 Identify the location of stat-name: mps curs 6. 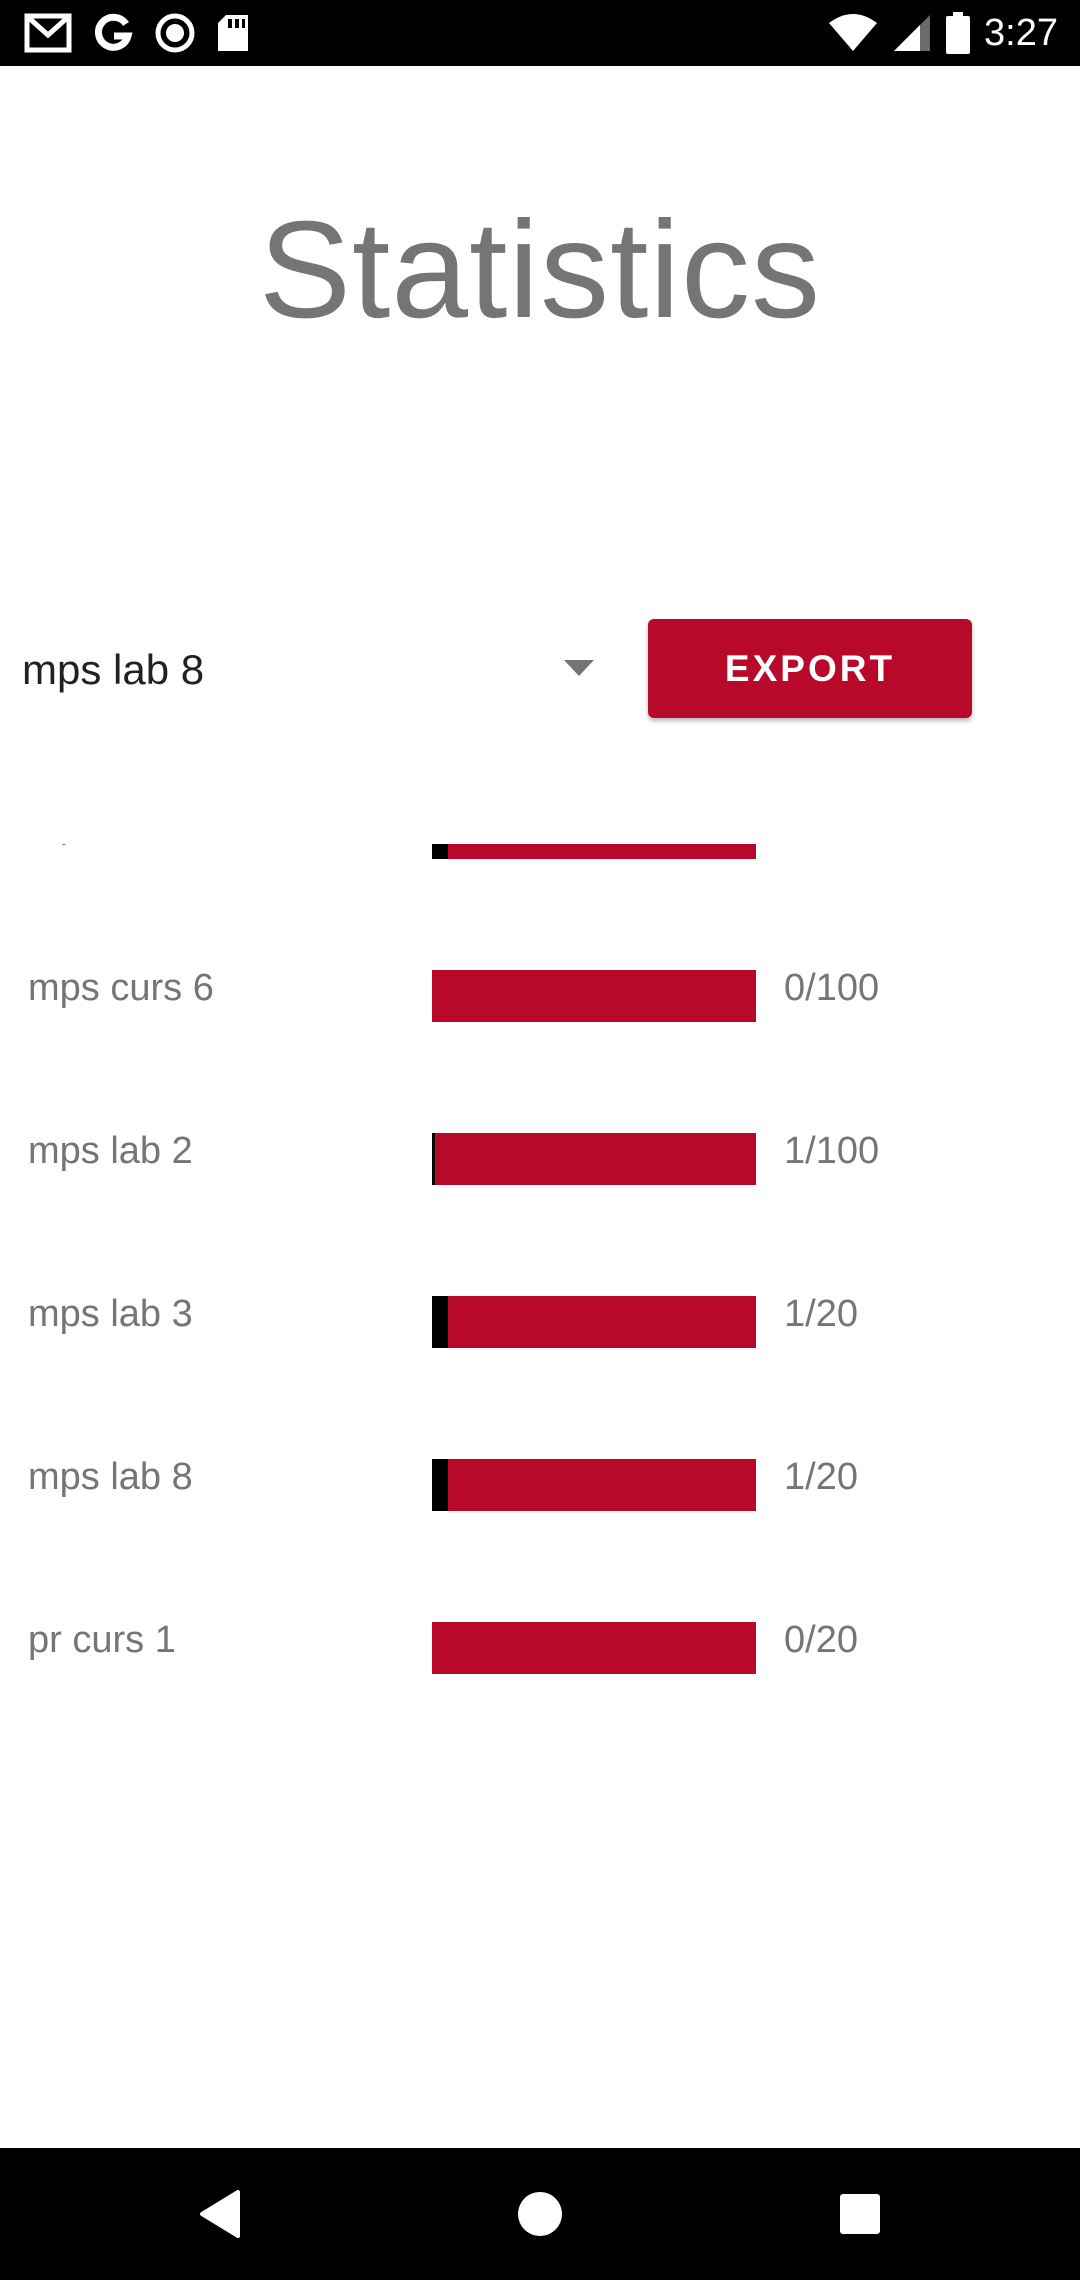
(121, 988).